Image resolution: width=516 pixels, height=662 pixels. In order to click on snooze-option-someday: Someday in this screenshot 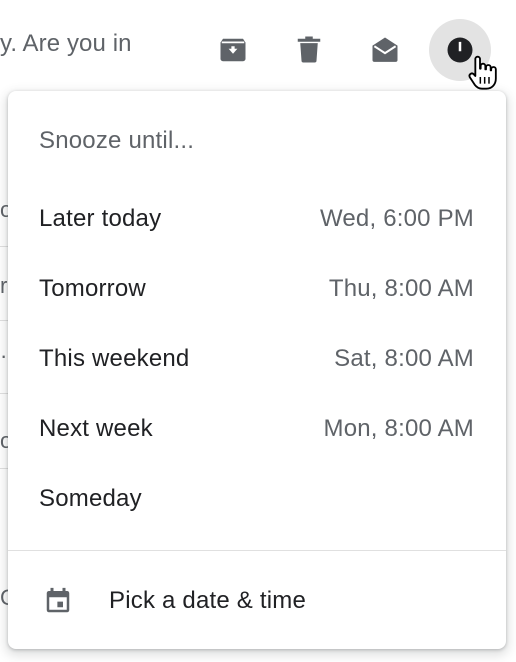, I will do `click(257, 499)`.